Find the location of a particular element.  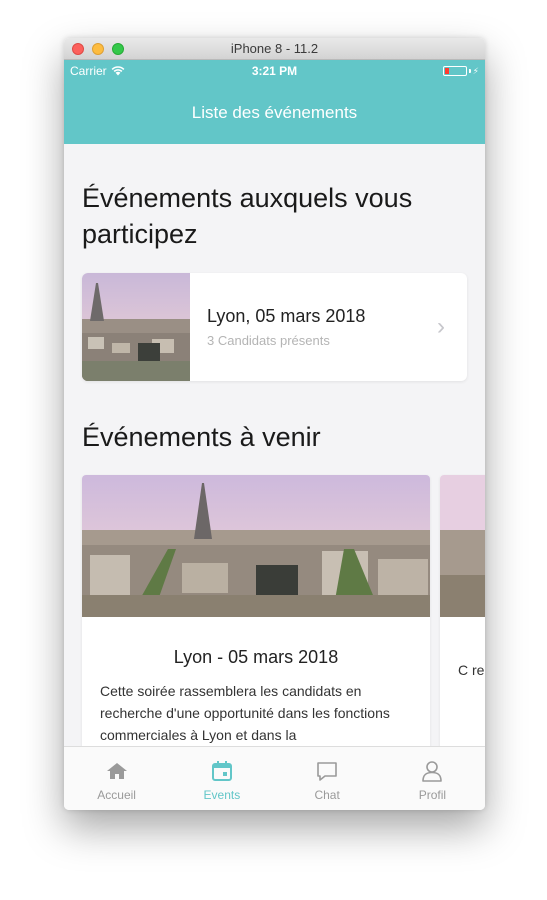

calendar-icon is located at coordinates (221, 771).